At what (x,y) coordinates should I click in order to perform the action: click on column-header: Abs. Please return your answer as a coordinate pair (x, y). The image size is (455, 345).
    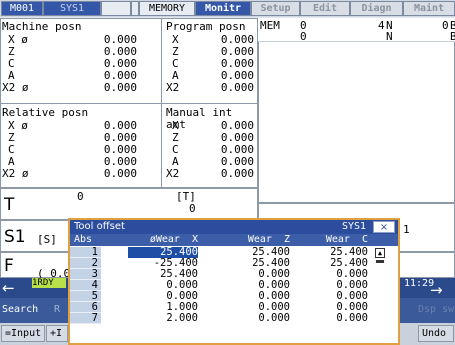
    Looking at the image, I should click on (83, 239).